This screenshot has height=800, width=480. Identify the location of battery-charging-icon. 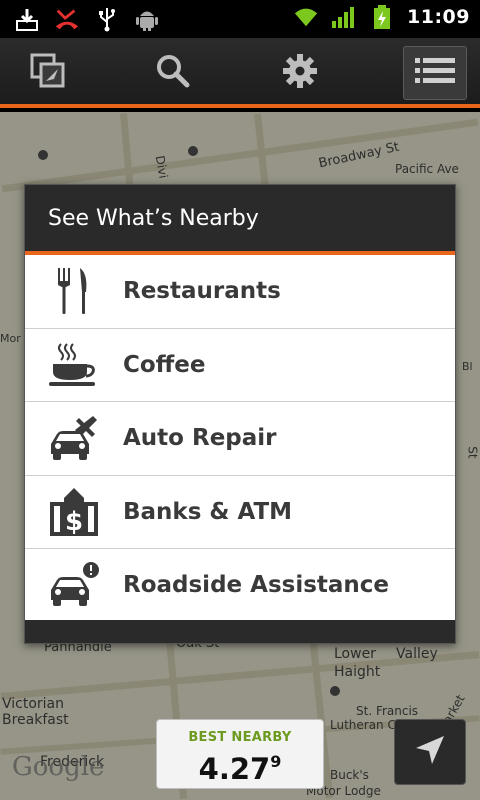
(382, 17).